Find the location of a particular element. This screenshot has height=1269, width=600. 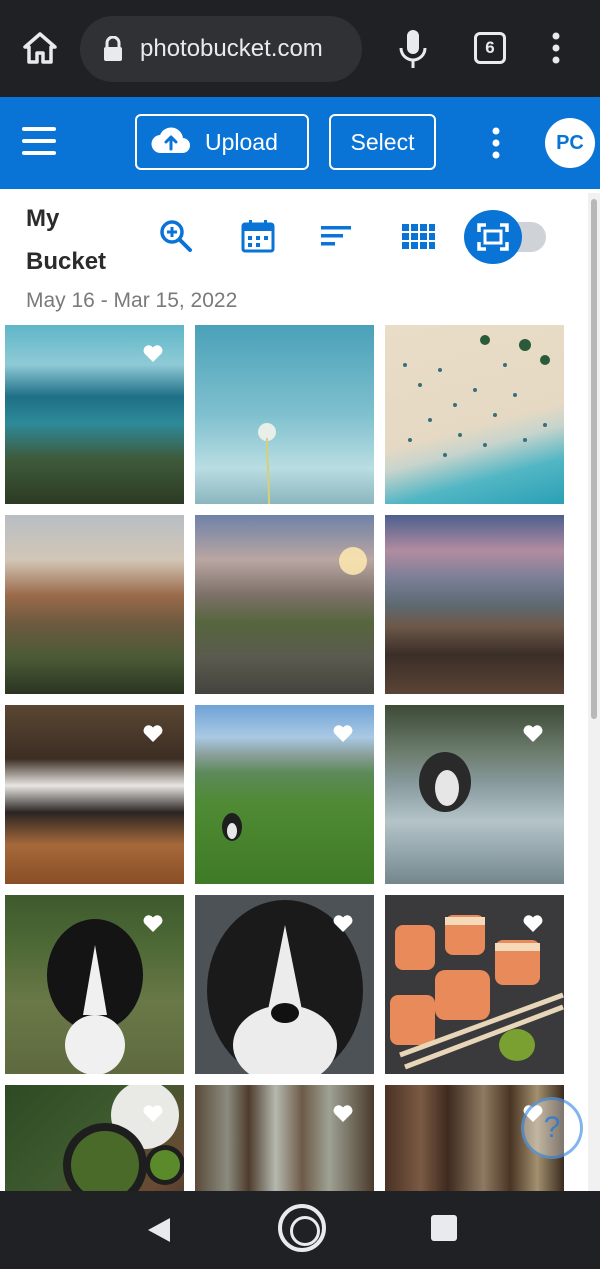

fullscreen-view-icon is located at coordinates (493, 237).